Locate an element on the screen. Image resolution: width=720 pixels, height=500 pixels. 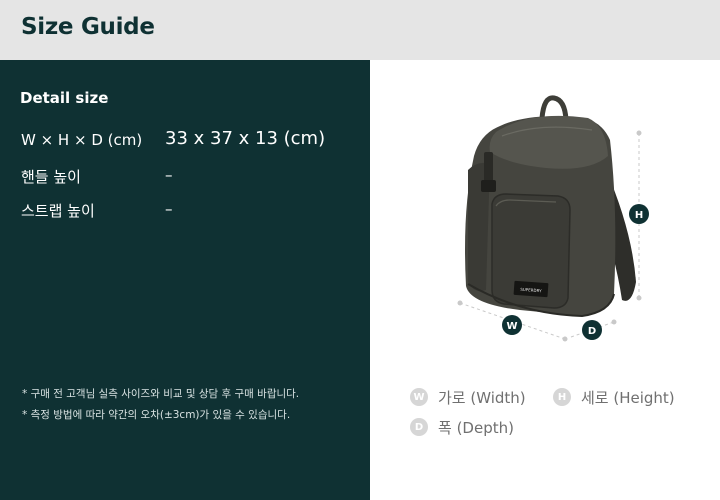
spec-label-dimensions: W × H × D (cm) is located at coordinates (82, 140).